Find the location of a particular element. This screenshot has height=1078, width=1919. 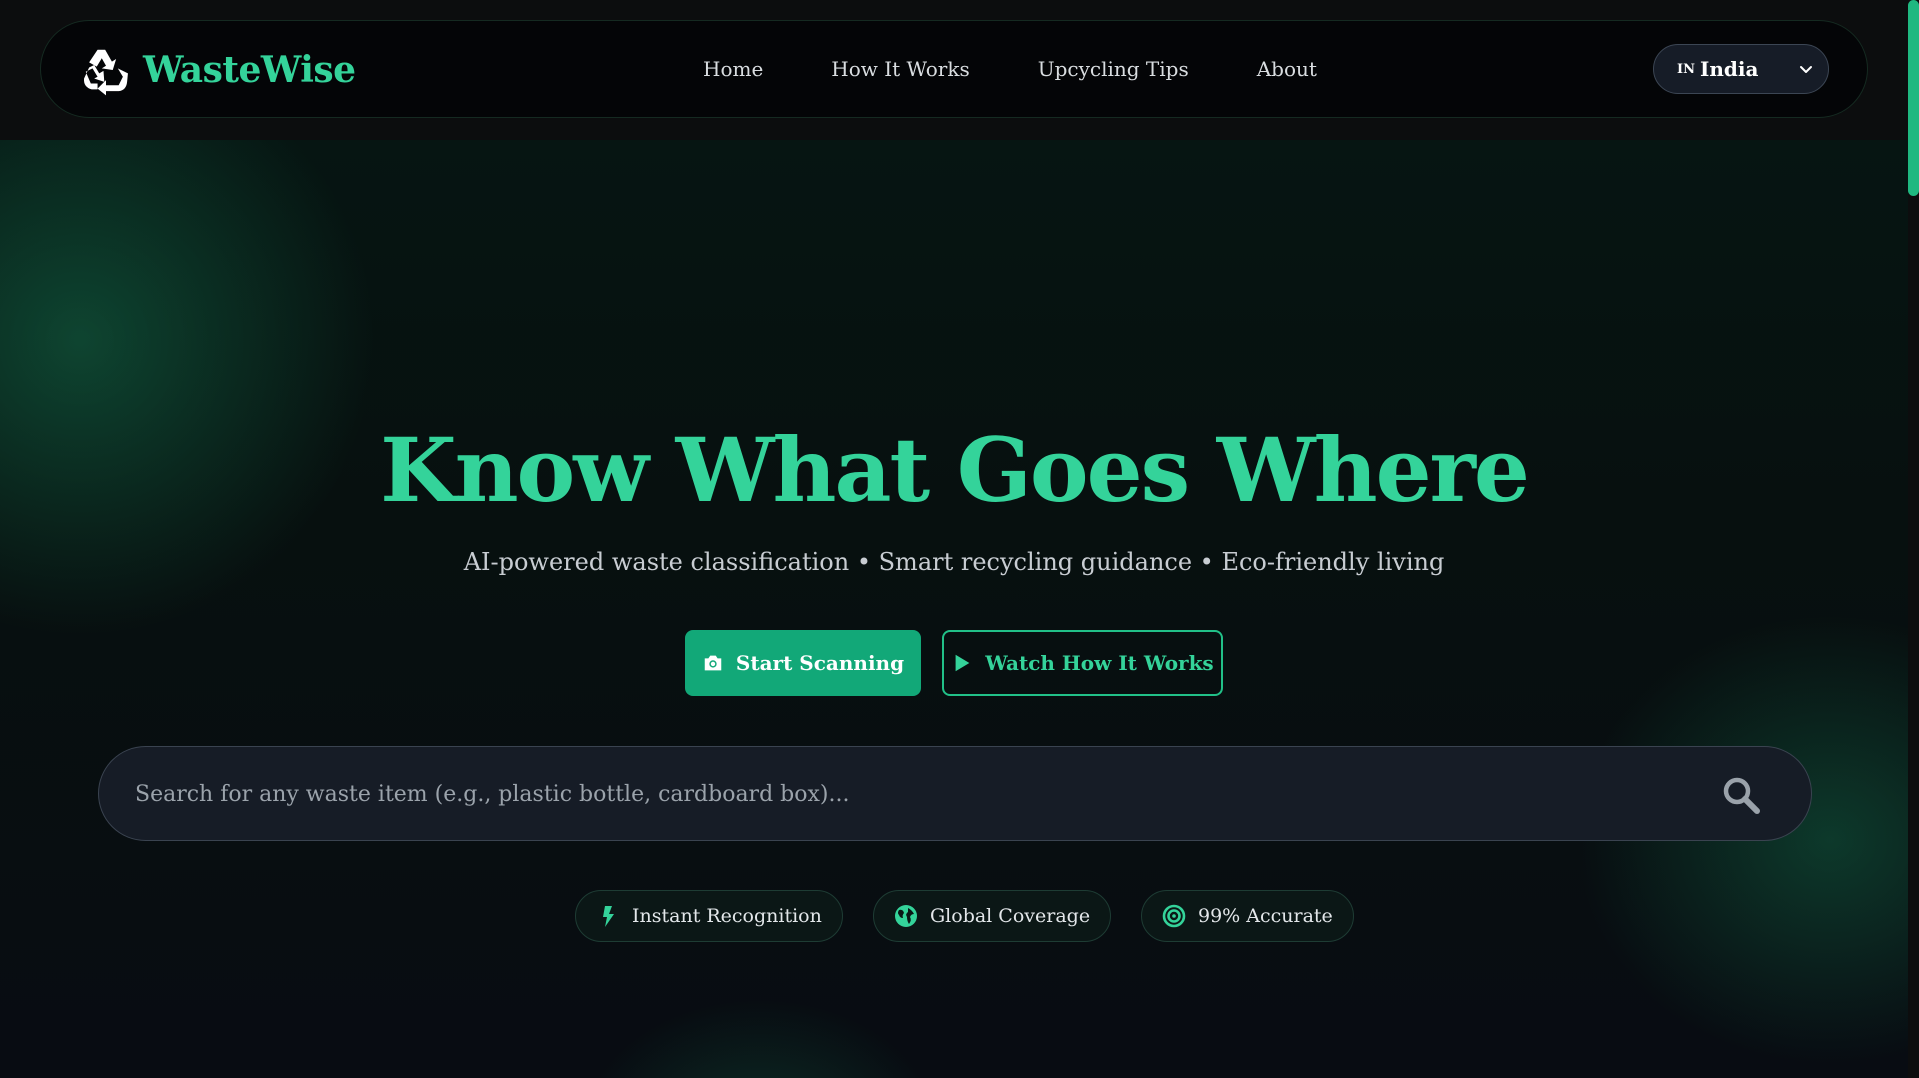

start-scanning-label: Start Scanning is located at coordinates (820, 663).